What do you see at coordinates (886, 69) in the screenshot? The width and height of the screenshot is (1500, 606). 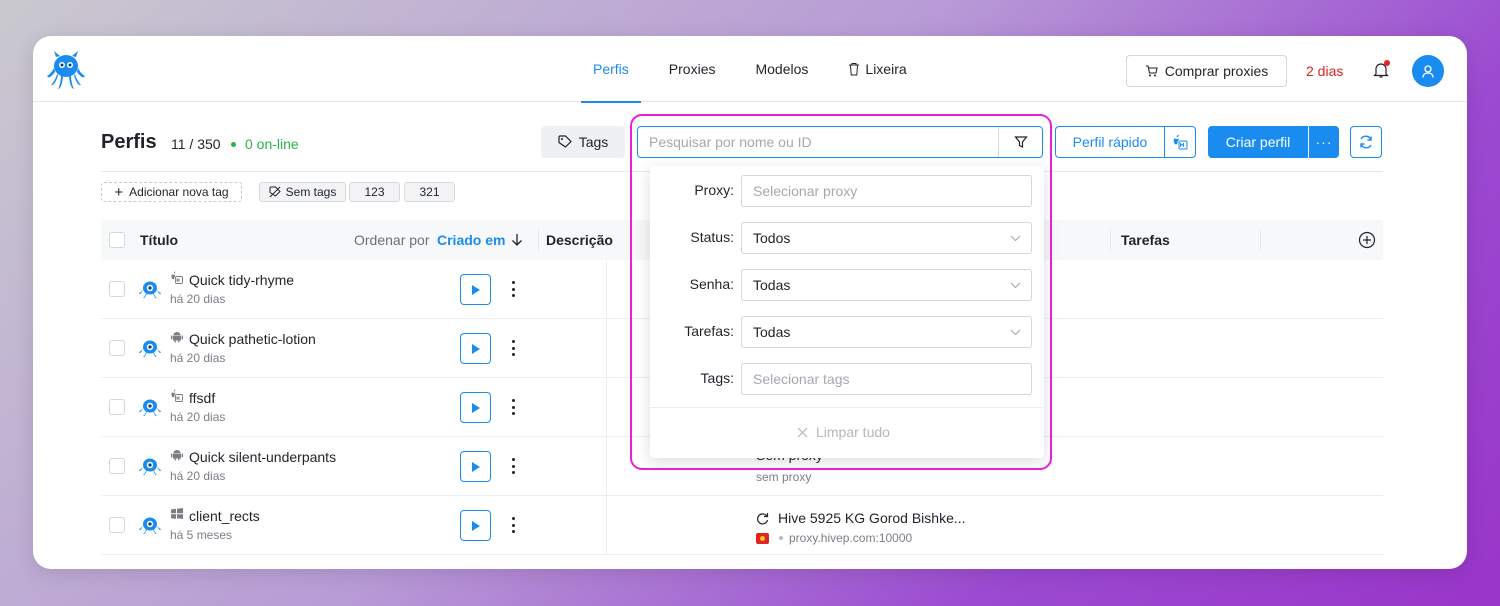 I see `nav-tab-label: Lixeira` at bounding box center [886, 69].